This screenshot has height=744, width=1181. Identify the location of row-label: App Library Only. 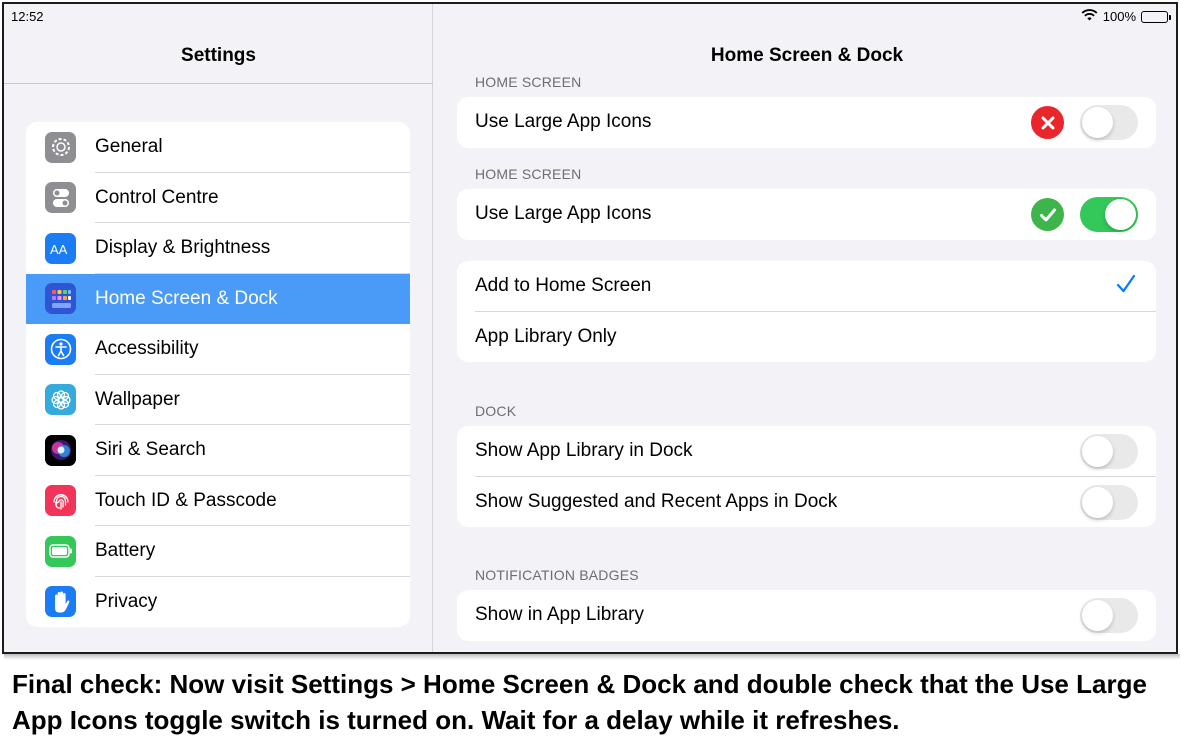
(546, 336).